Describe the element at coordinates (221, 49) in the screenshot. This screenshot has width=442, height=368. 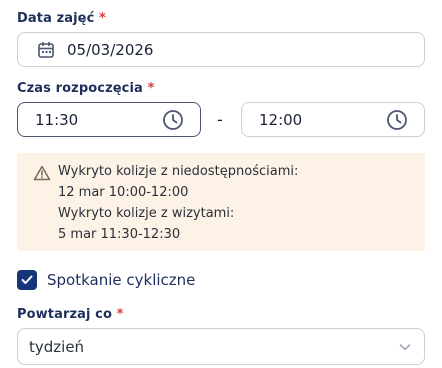
I see `date-field: 05/03/2026` at that location.